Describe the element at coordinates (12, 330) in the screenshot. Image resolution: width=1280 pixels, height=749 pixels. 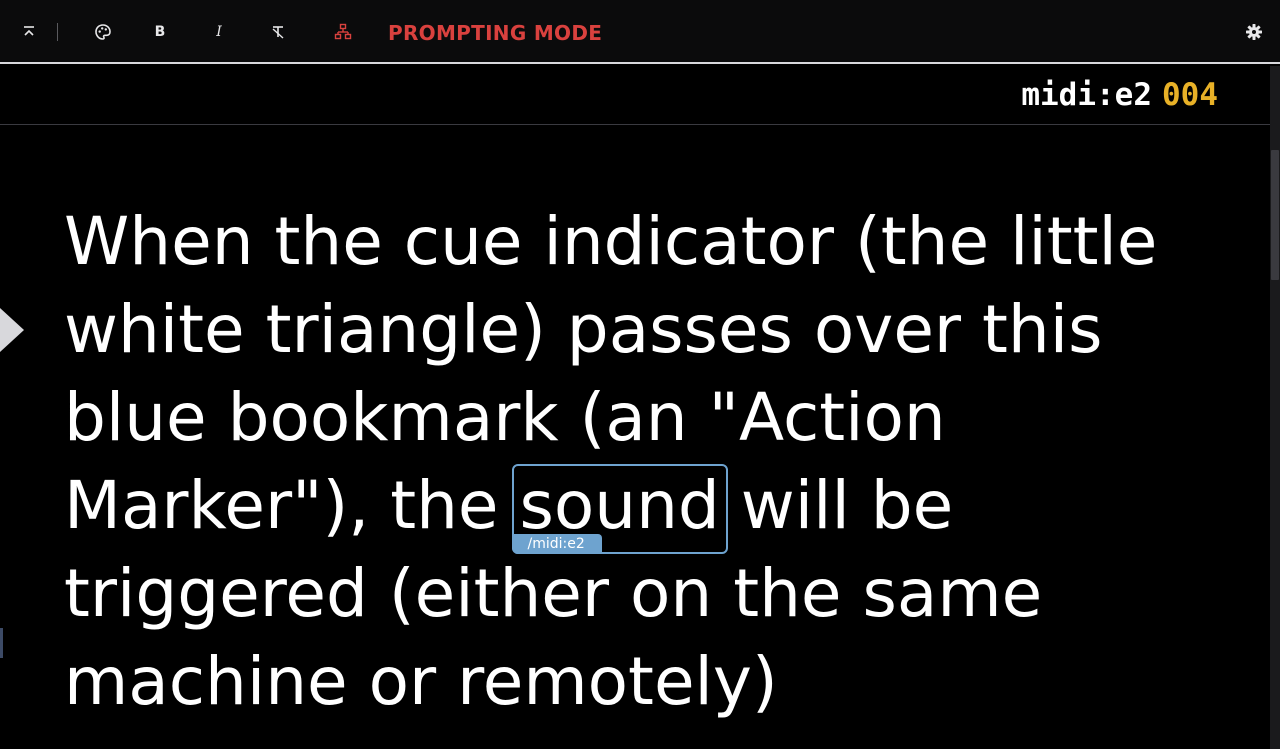
I see `cue-indicator-triangle` at that location.